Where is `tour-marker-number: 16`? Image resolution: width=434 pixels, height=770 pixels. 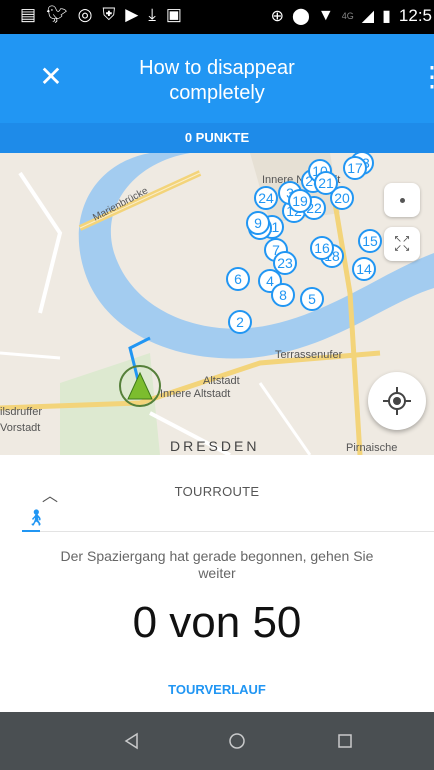 tour-marker-number: 16 is located at coordinates (322, 248).